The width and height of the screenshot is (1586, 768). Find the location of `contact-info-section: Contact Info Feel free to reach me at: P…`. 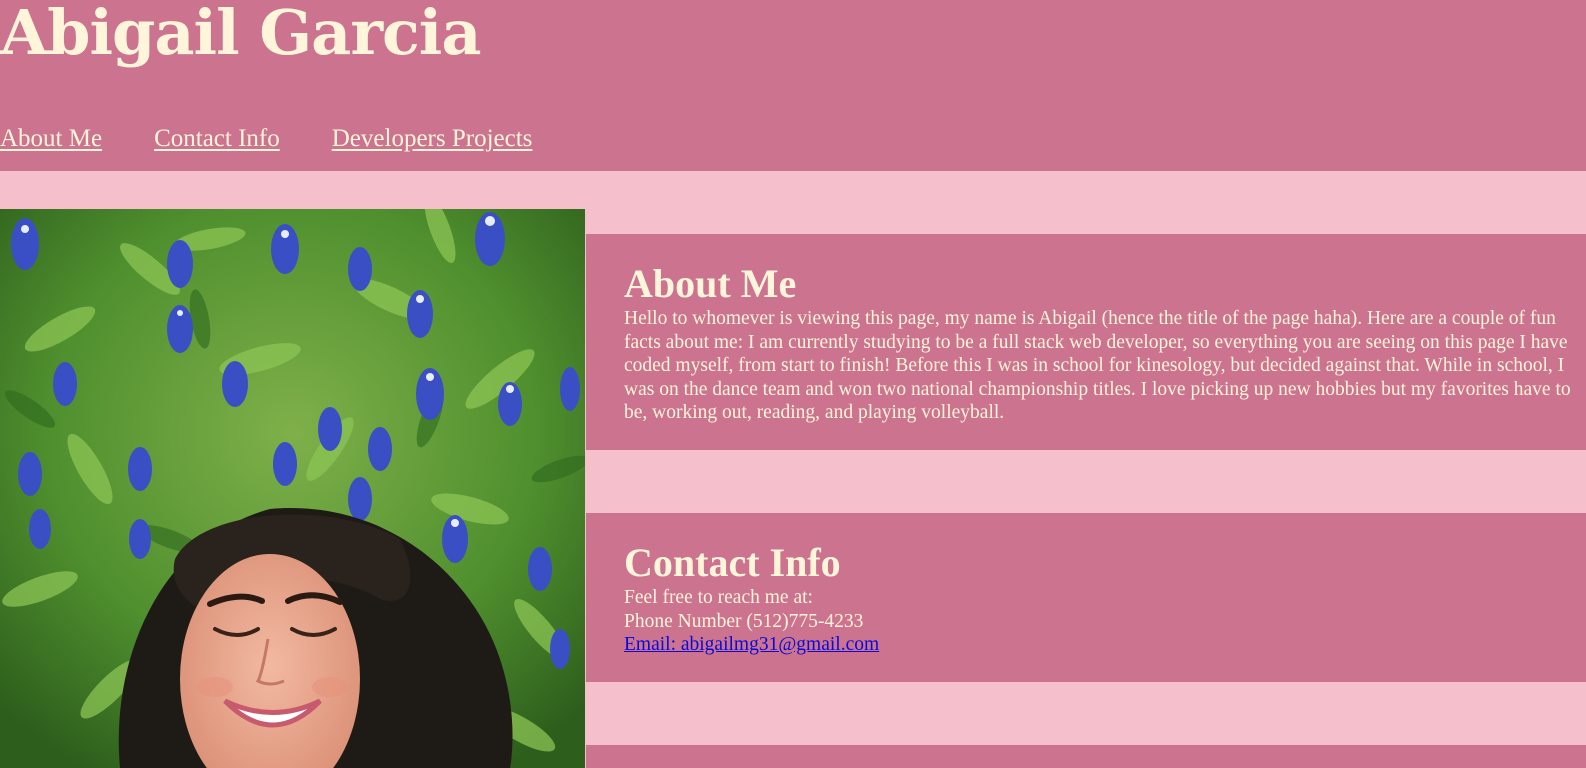

contact-info-section: Contact Info Feel free to reach me at: P… is located at coordinates (1086, 597).